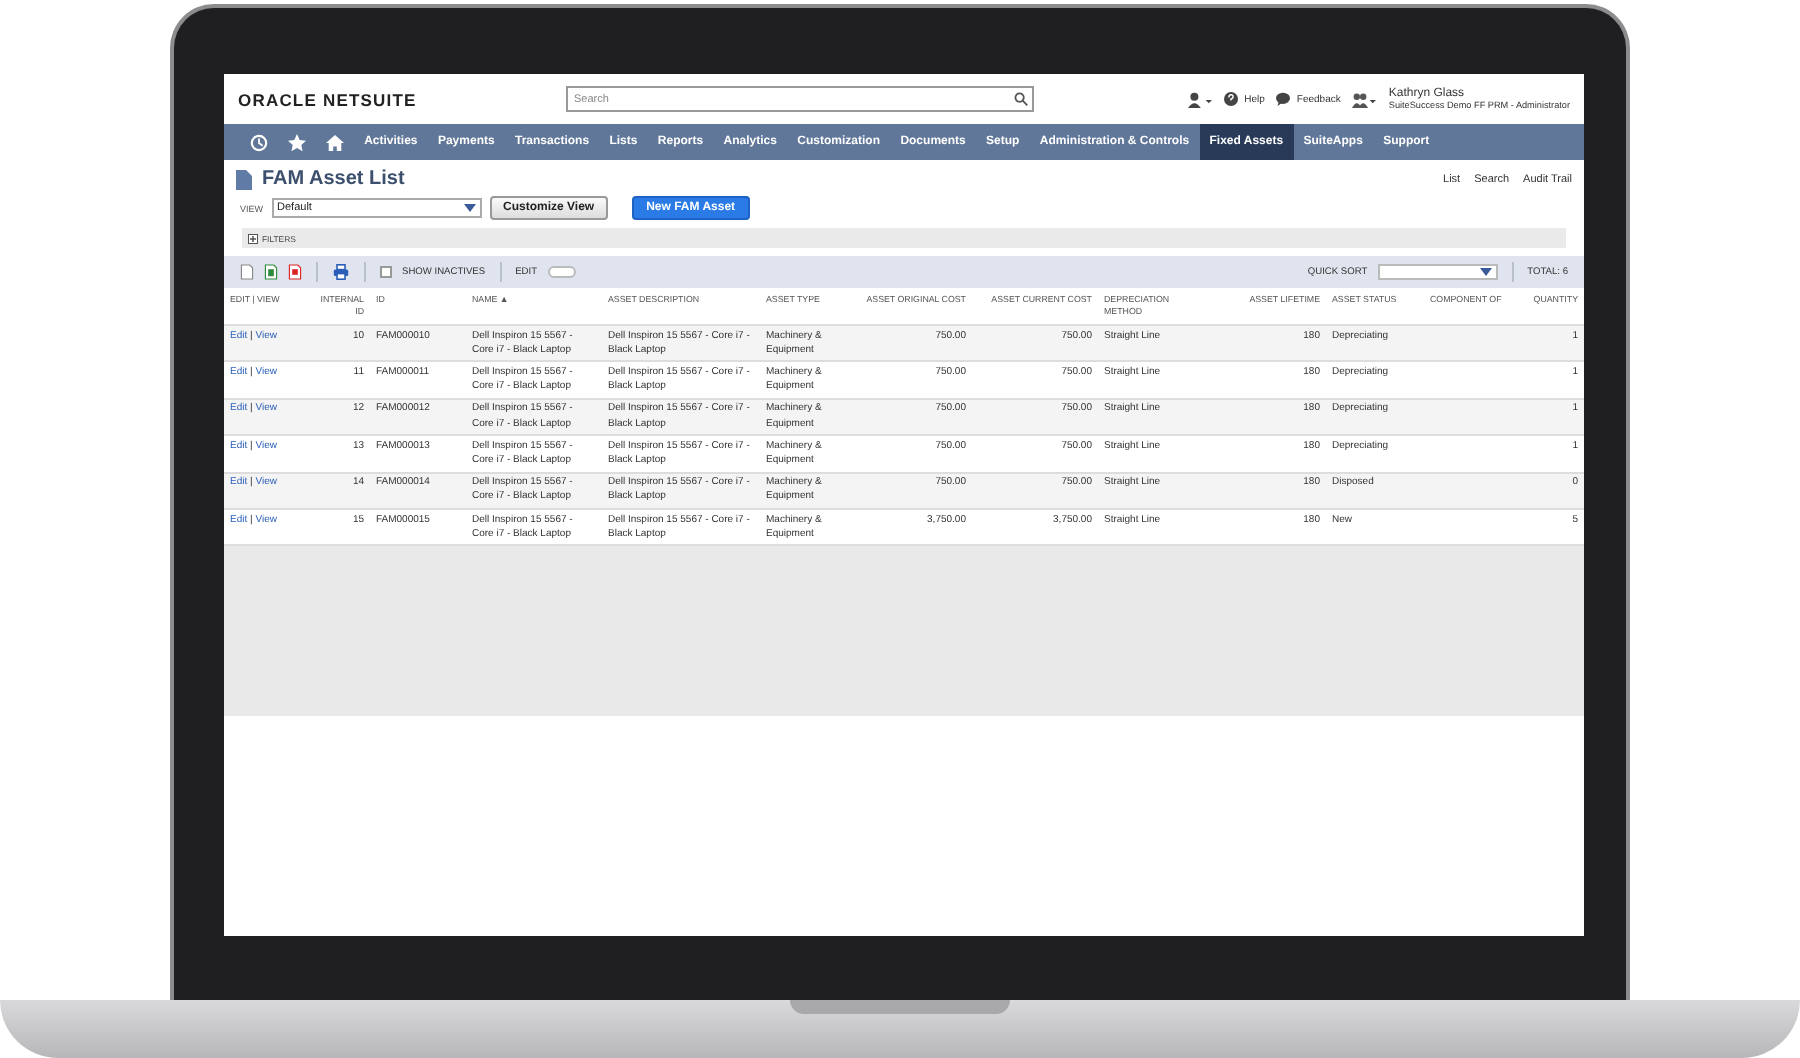 The height and width of the screenshot is (1058, 1800). Describe the element at coordinates (333, 179) in the screenshot. I see `page-title: FAM Asset List` at that location.